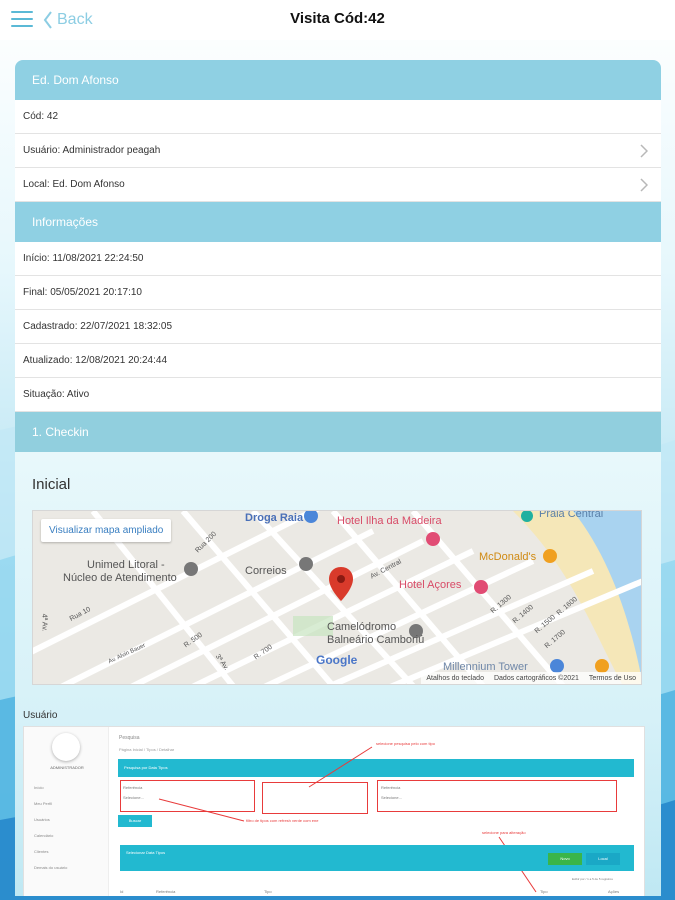 Image resolution: width=675 pixels, height=900 pixels. Describe the element at coordinates (266, 571) in the screenshot. I see `map-label-correios: Correios` at that location.